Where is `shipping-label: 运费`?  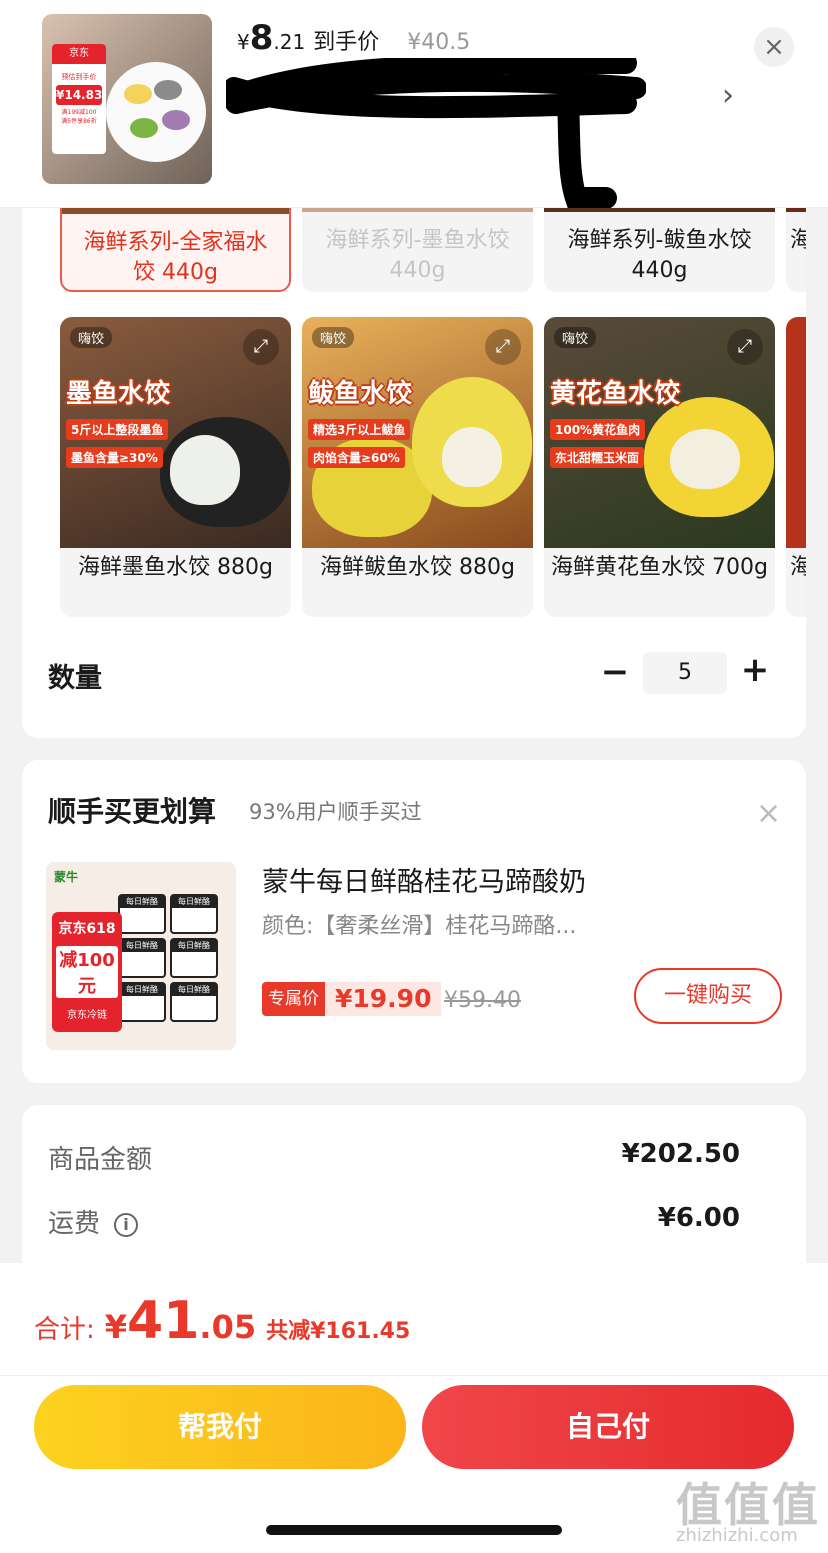 shipping-label: 运费 is located at coordinates (74, 1224).